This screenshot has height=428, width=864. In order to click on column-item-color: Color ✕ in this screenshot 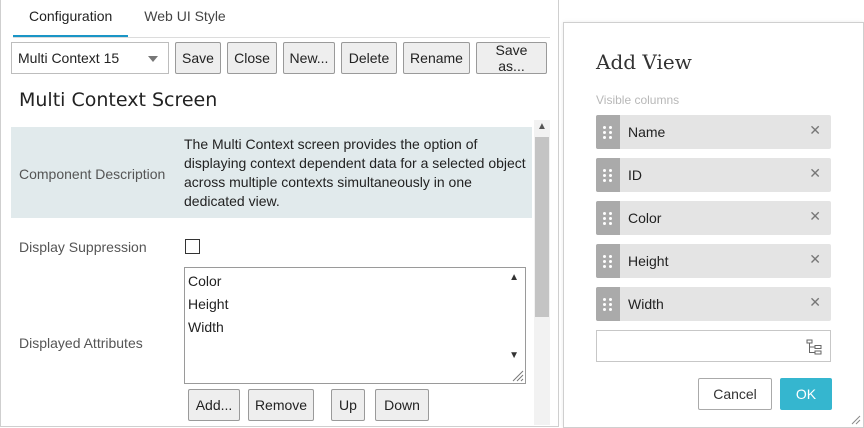, I will do `click(713, 218)`.